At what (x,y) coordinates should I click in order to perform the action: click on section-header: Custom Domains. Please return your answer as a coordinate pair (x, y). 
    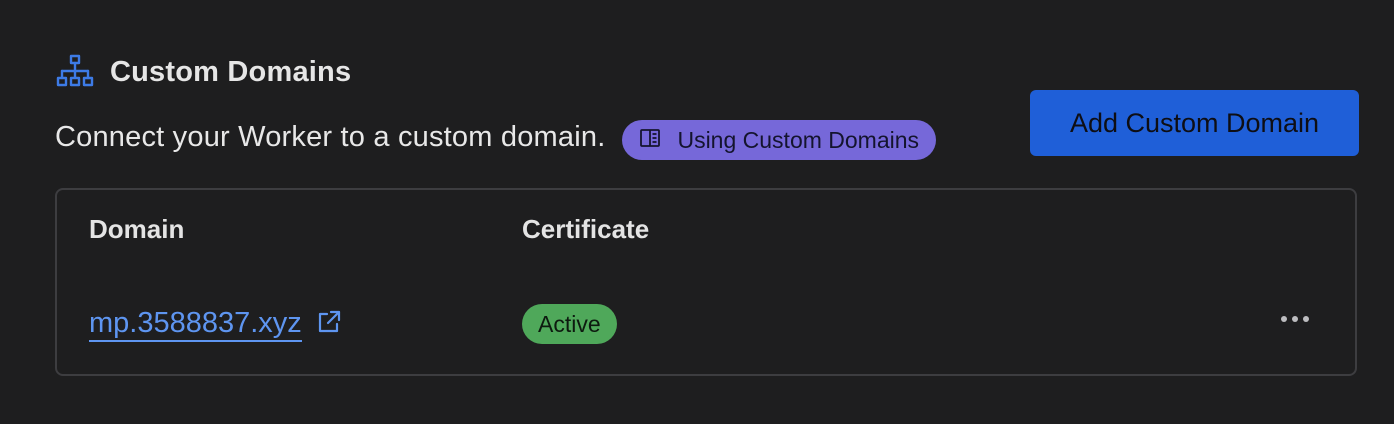
    Looking at the image, I should click on (203, 72).